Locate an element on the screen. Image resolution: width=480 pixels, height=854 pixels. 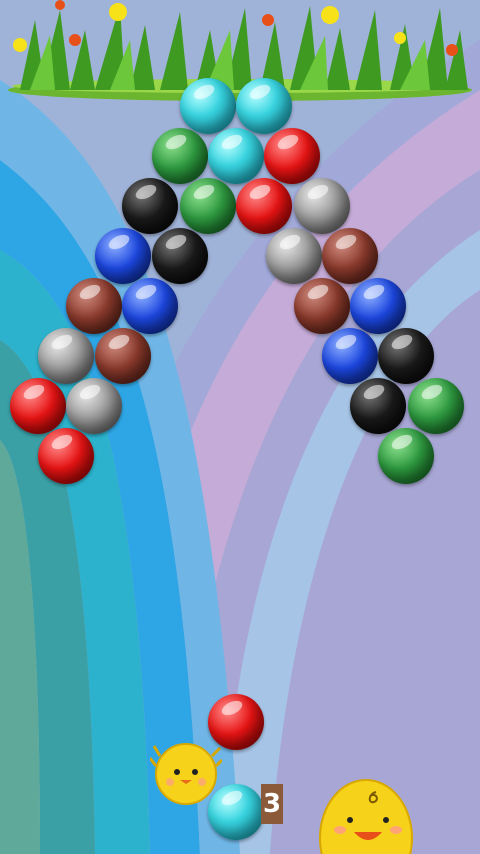
remaining-count: 3 is located at coordinates (272, 804).